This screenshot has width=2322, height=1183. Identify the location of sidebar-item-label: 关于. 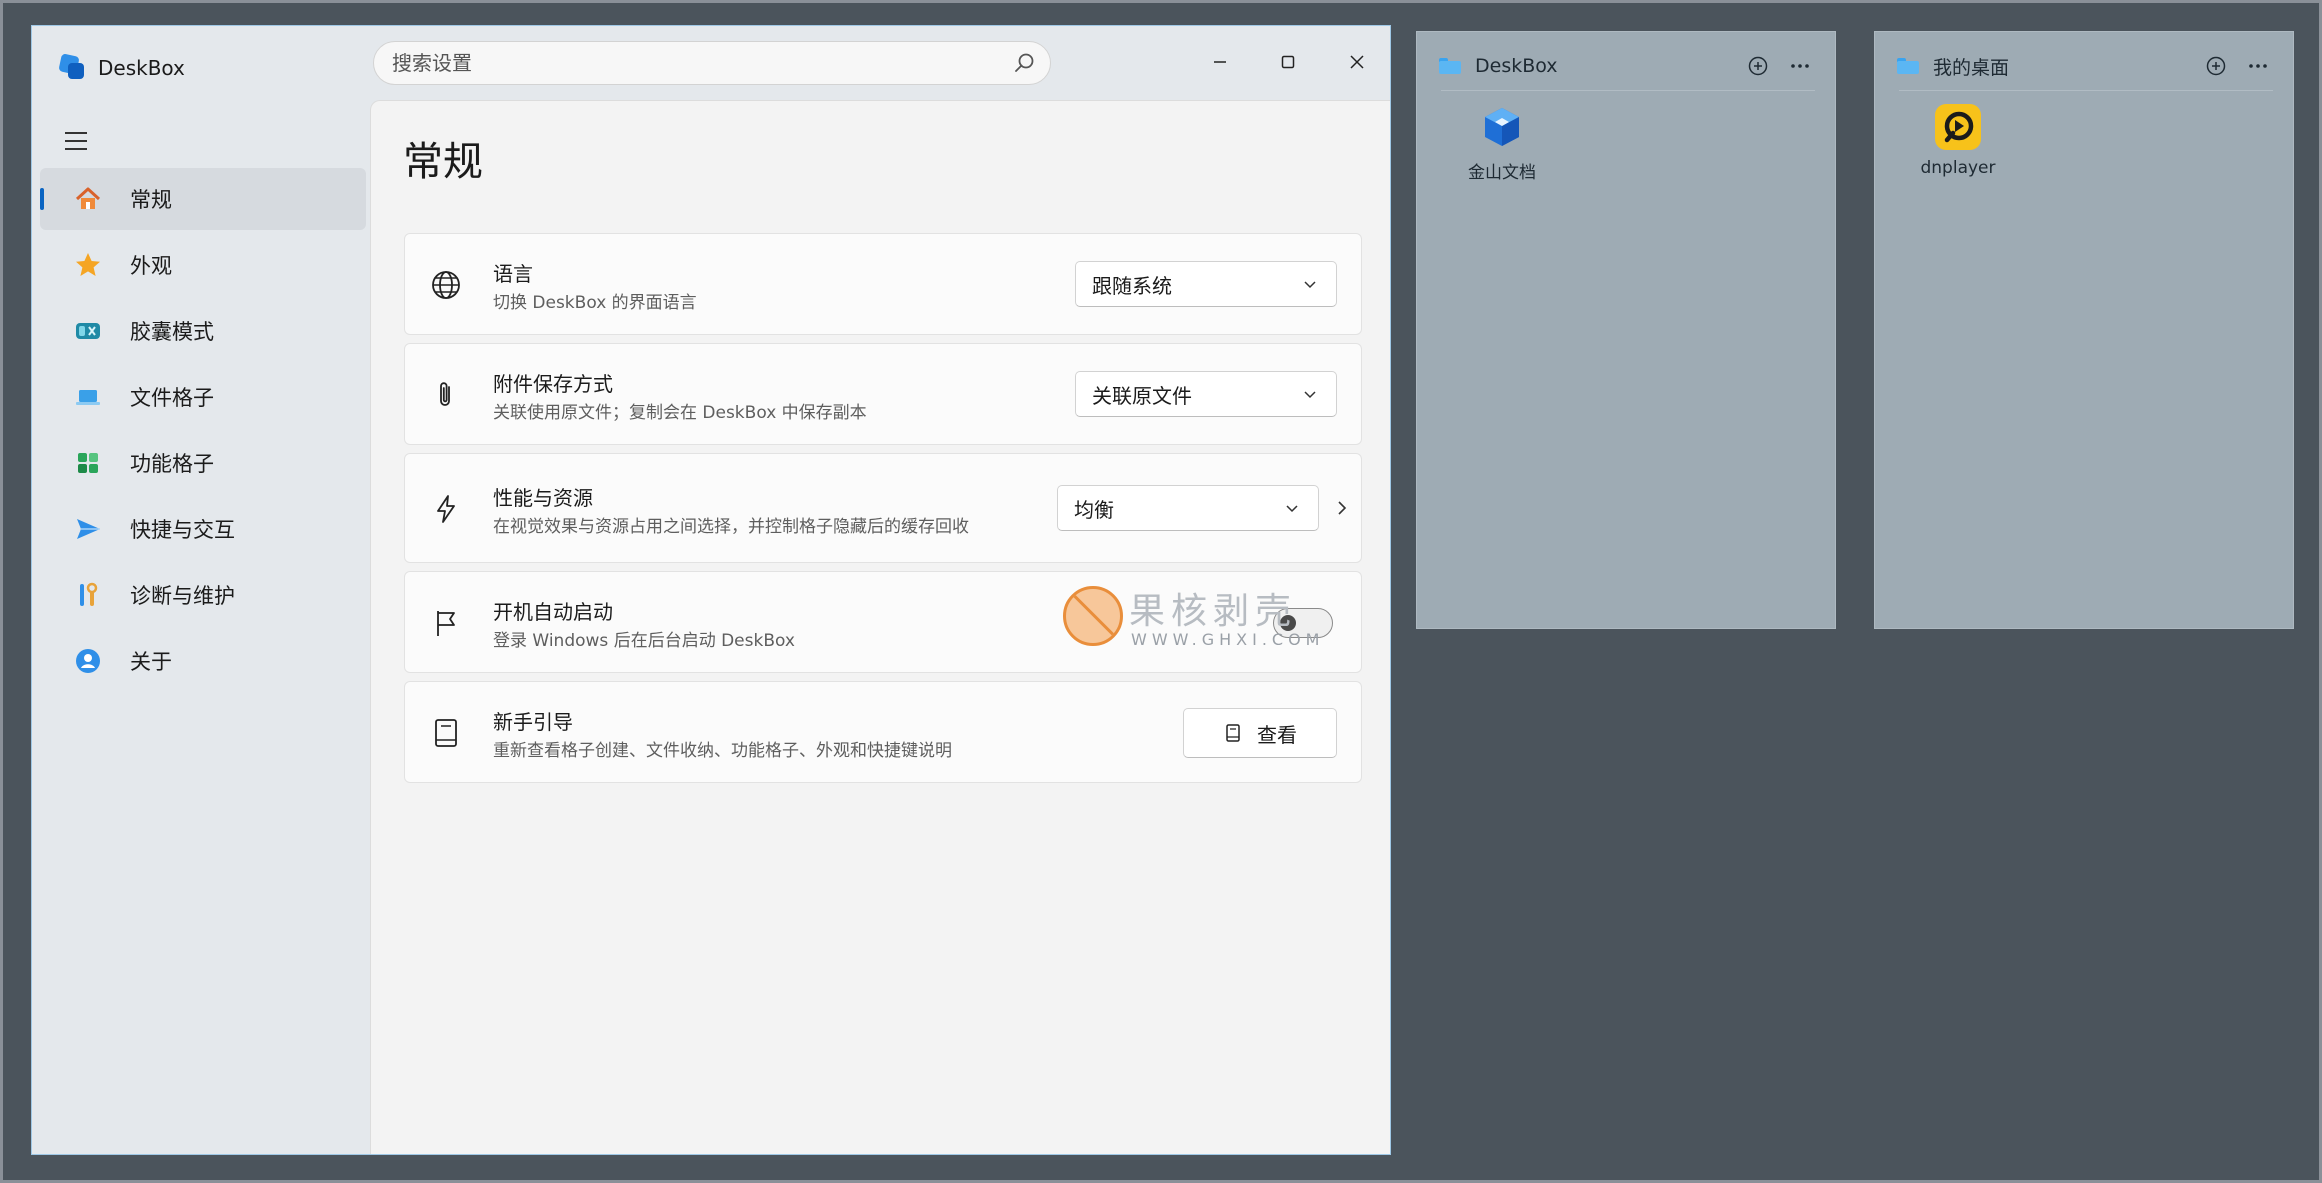
(151, 662).